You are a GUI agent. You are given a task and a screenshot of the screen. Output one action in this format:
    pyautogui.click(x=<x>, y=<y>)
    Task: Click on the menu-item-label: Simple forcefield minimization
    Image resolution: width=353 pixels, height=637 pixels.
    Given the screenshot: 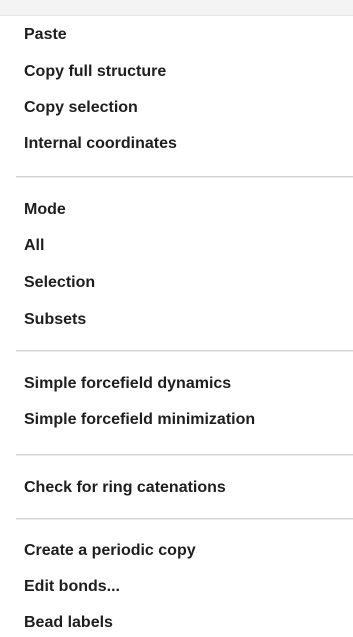 What is the action you would take?
    pyautogui.click(x=140, y=419)
    